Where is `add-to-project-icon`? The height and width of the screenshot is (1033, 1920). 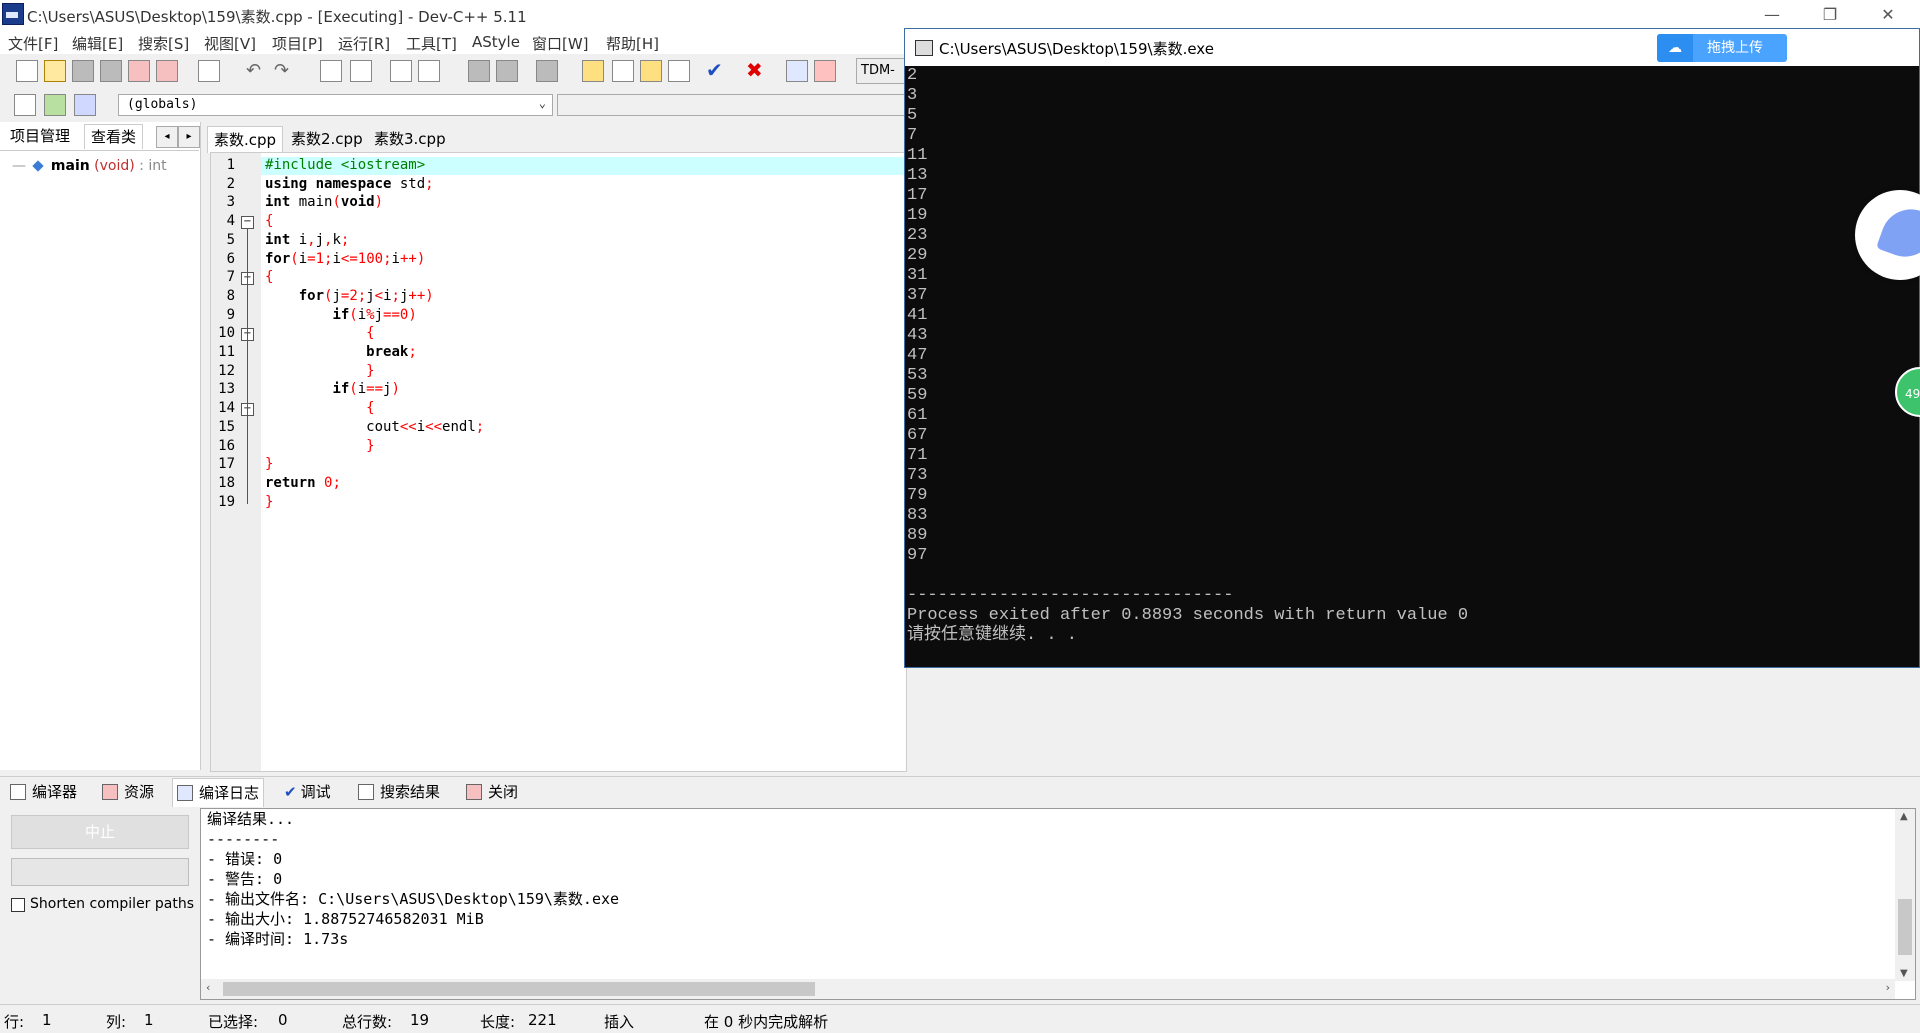 add-to-project-icon is located at coordinates (55, 105).